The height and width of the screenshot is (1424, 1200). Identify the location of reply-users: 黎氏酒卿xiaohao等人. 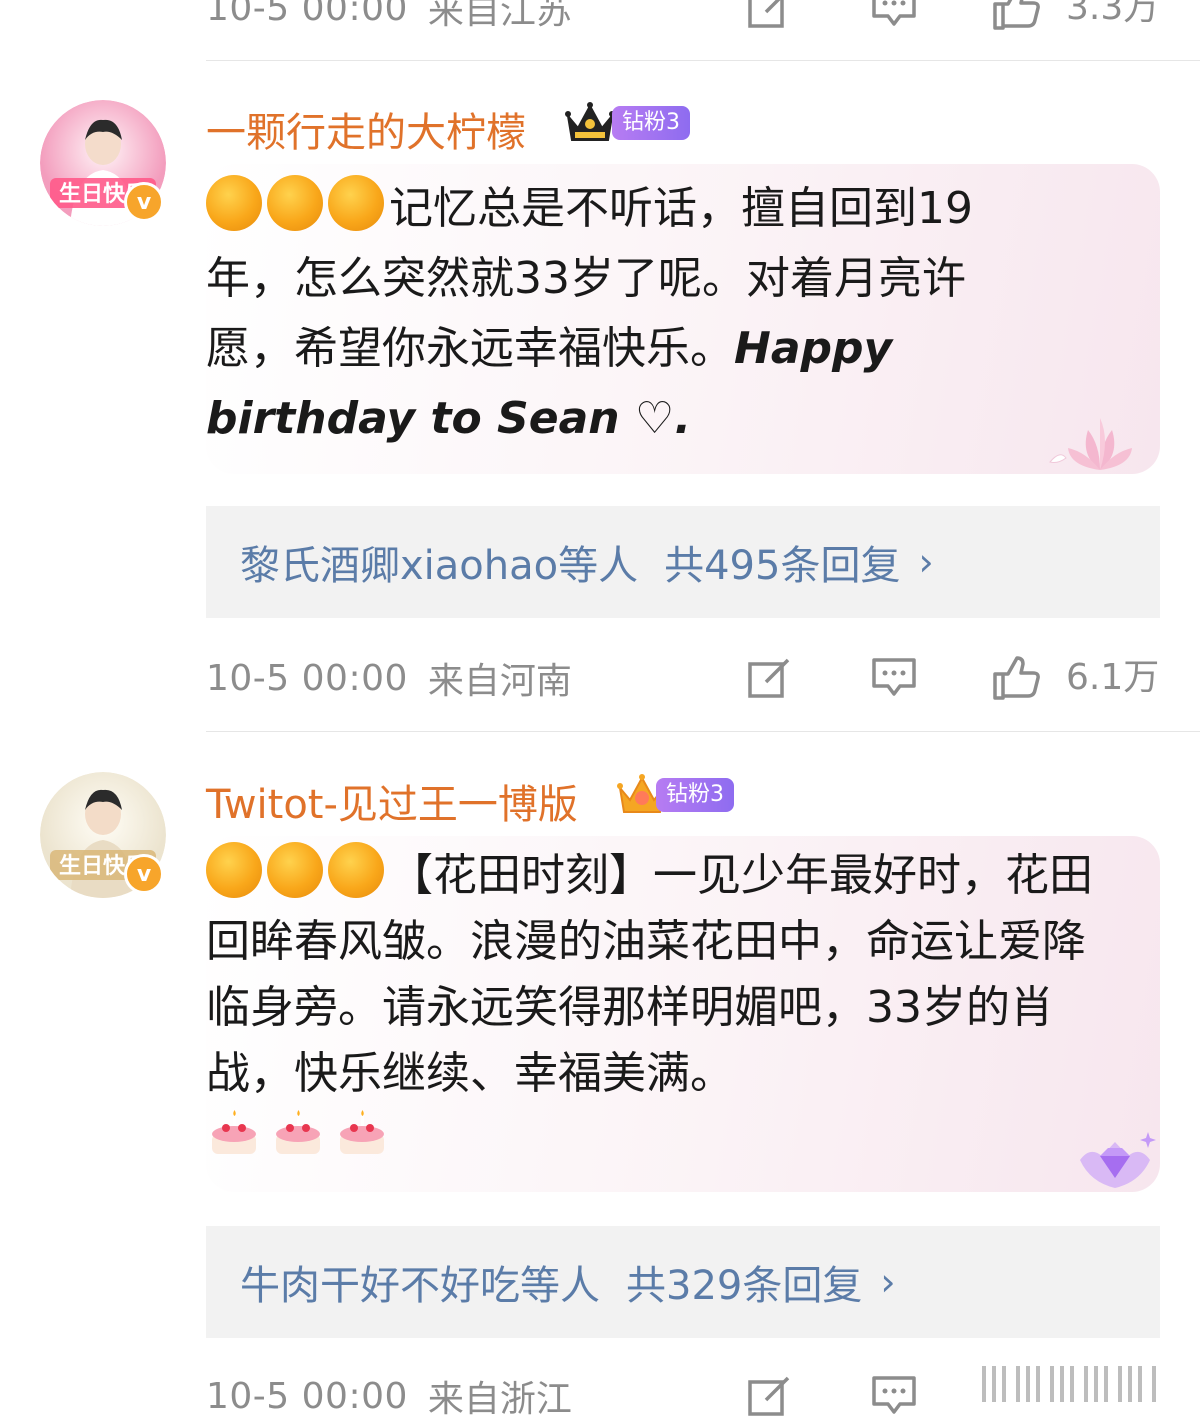
(439, 566).